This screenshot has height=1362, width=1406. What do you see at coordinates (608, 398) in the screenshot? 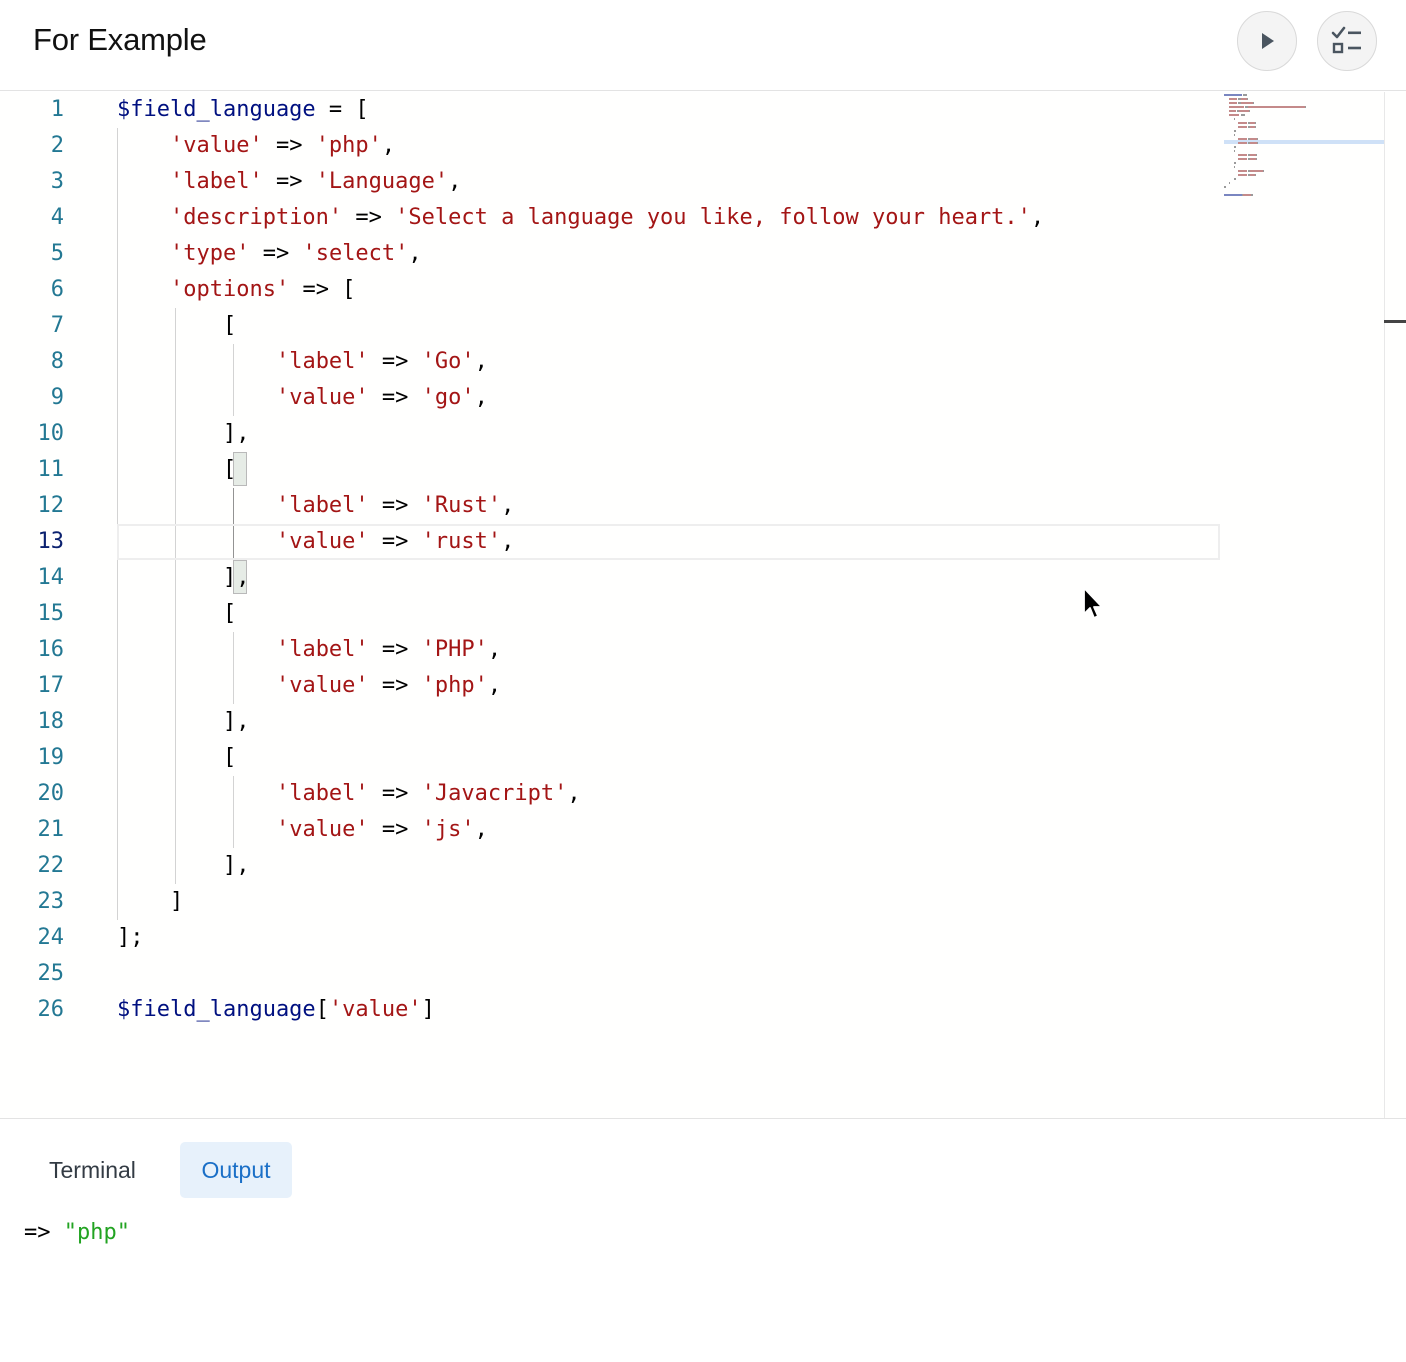
I see `code-line: 9 'value' => 'go',` at bounding box center [608, 398].